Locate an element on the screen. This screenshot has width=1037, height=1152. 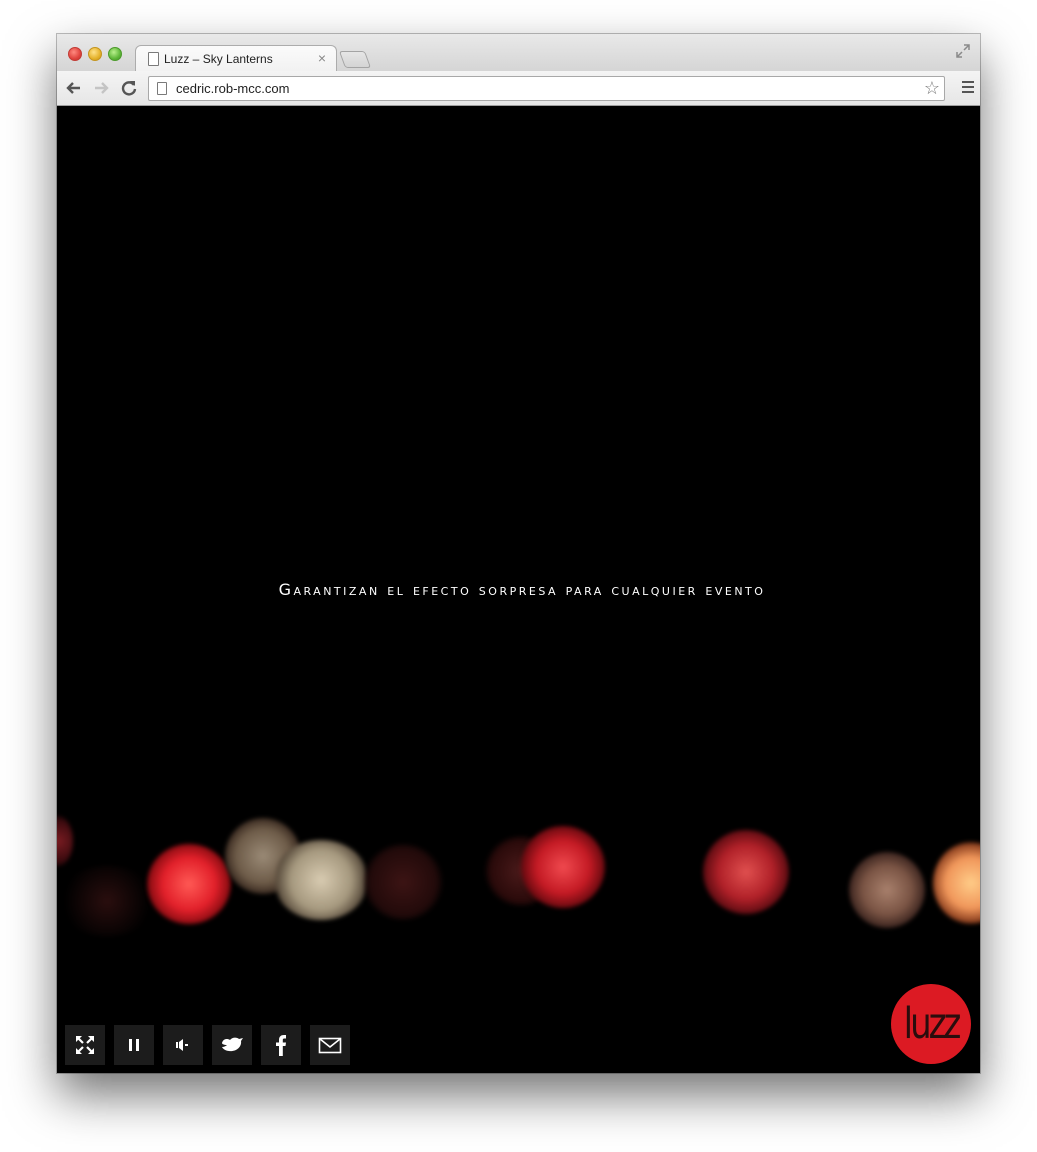
address-bar: cedric.rob-mcc.com ☆ is located at coordinates (546, 88).